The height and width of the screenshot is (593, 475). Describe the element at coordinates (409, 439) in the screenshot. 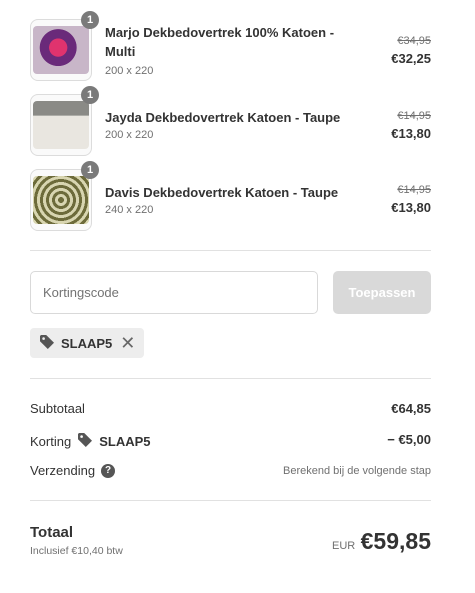

I see `discount-value: − €5,00` at that location.